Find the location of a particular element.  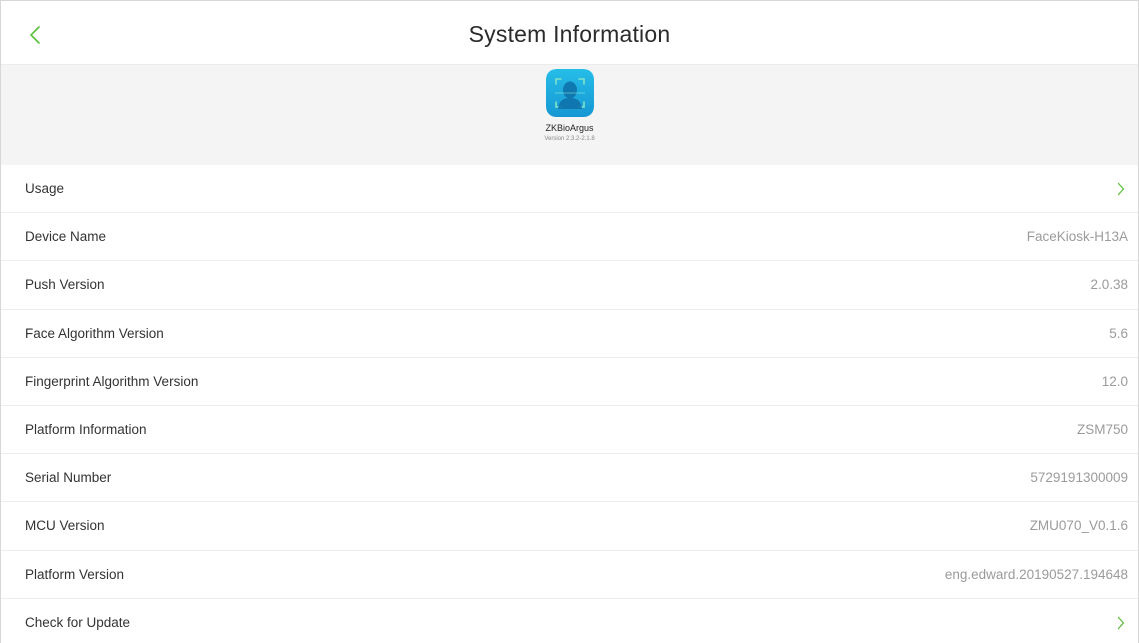

row-value: ZMU070_V0.1.6 is located at coordinates (1078, 526).